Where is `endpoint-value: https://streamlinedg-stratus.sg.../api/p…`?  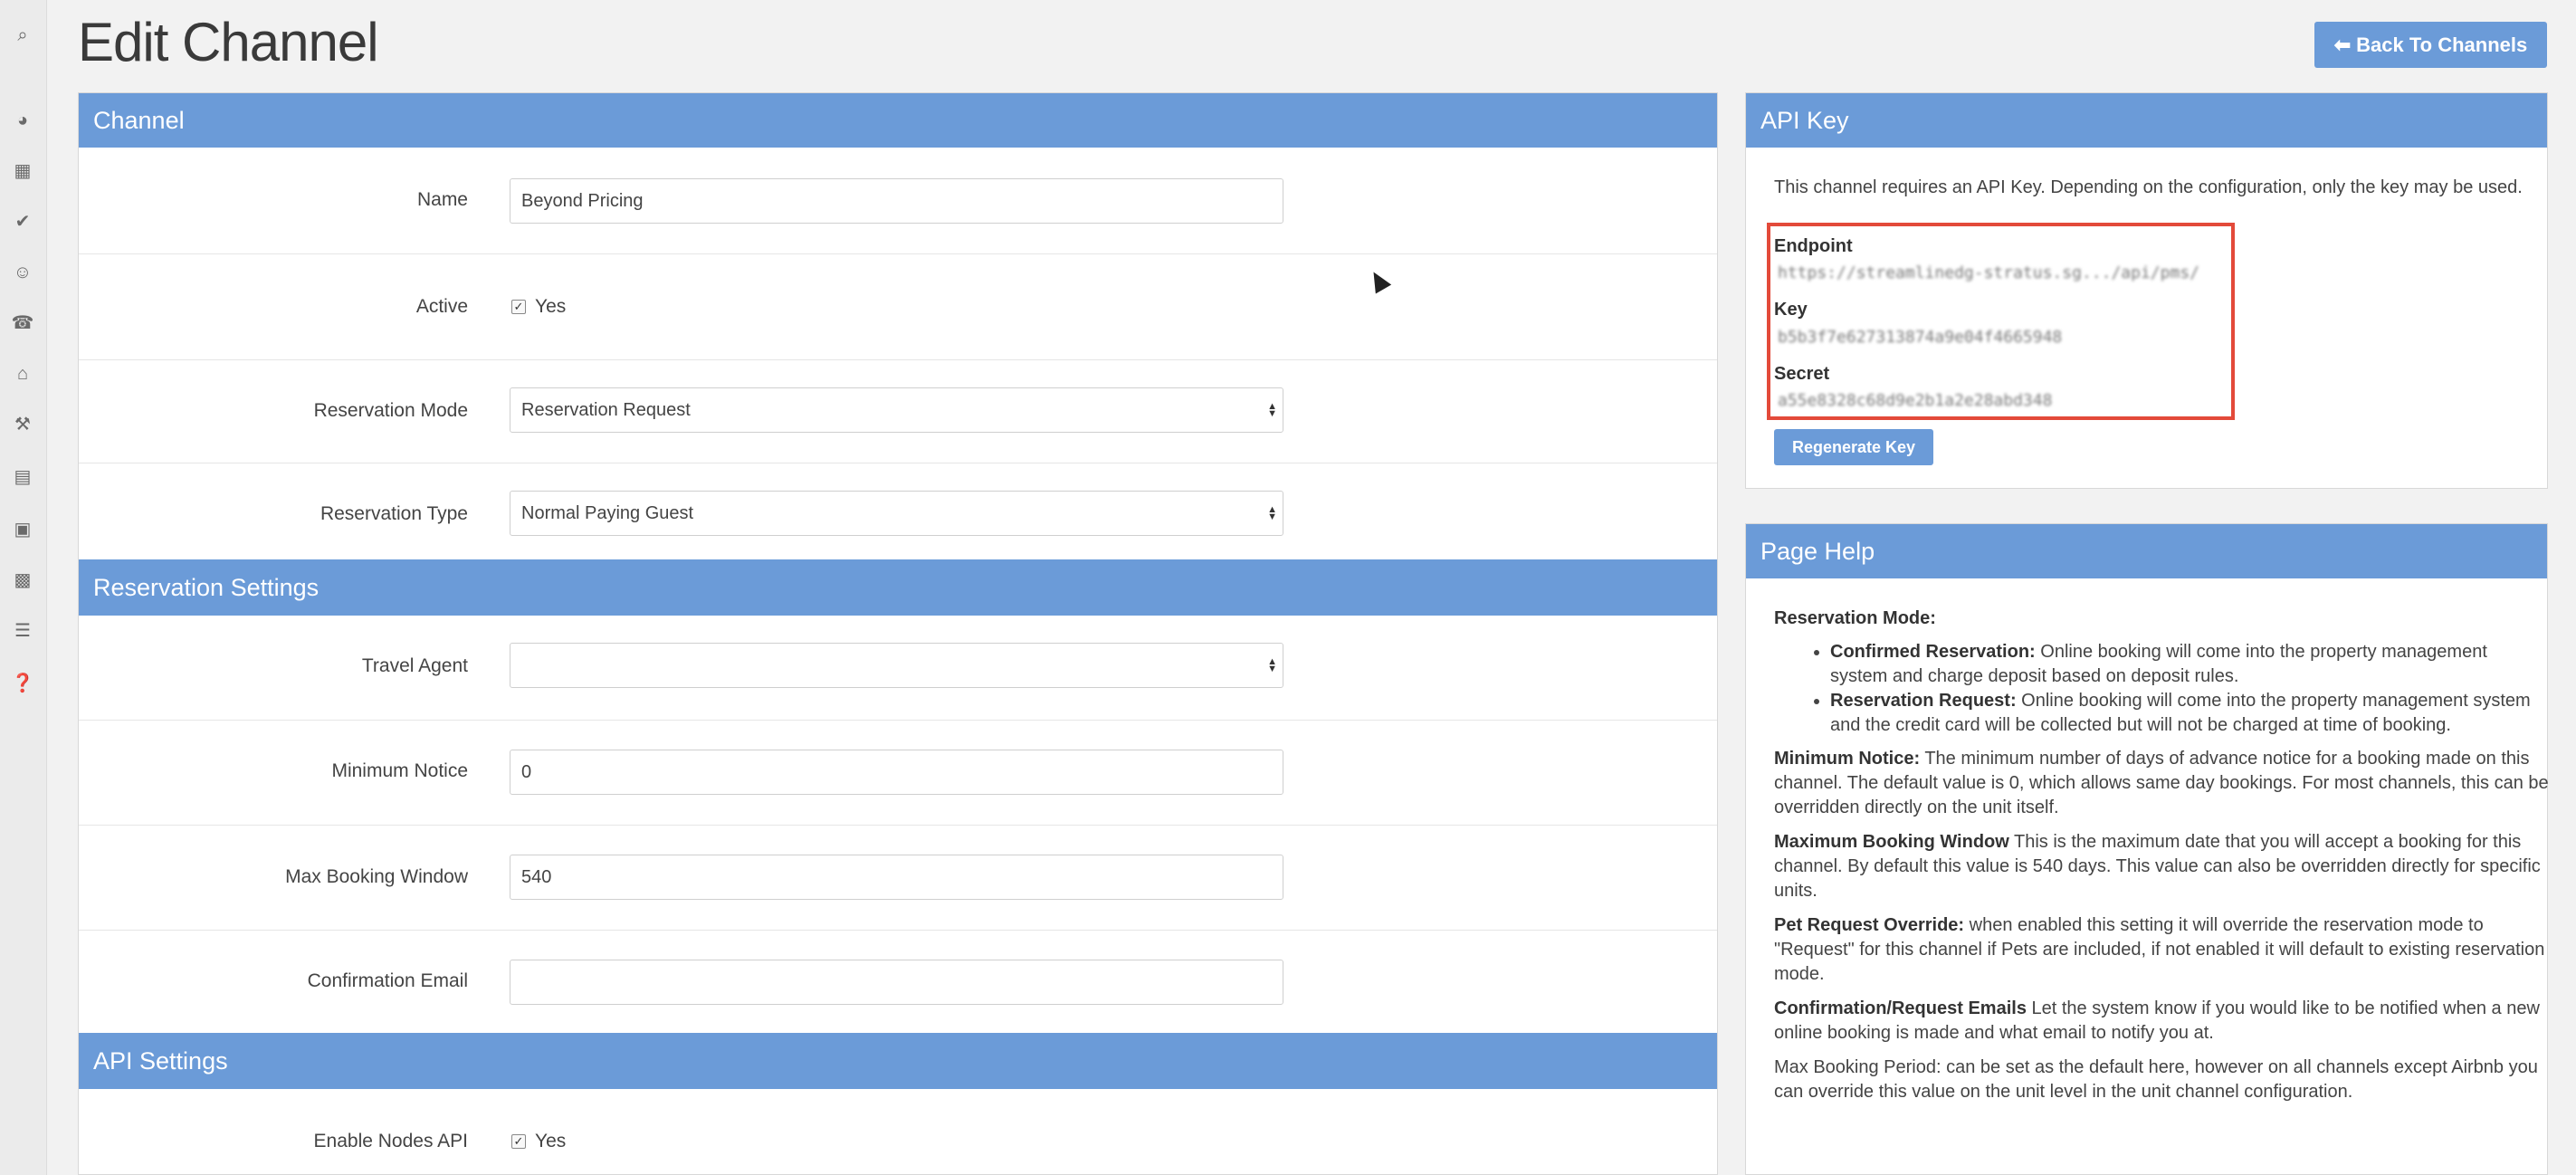
endpoint-value: https://streamlinedg-stratus.sg.../api/p… is located at coordinates (1988, 272).